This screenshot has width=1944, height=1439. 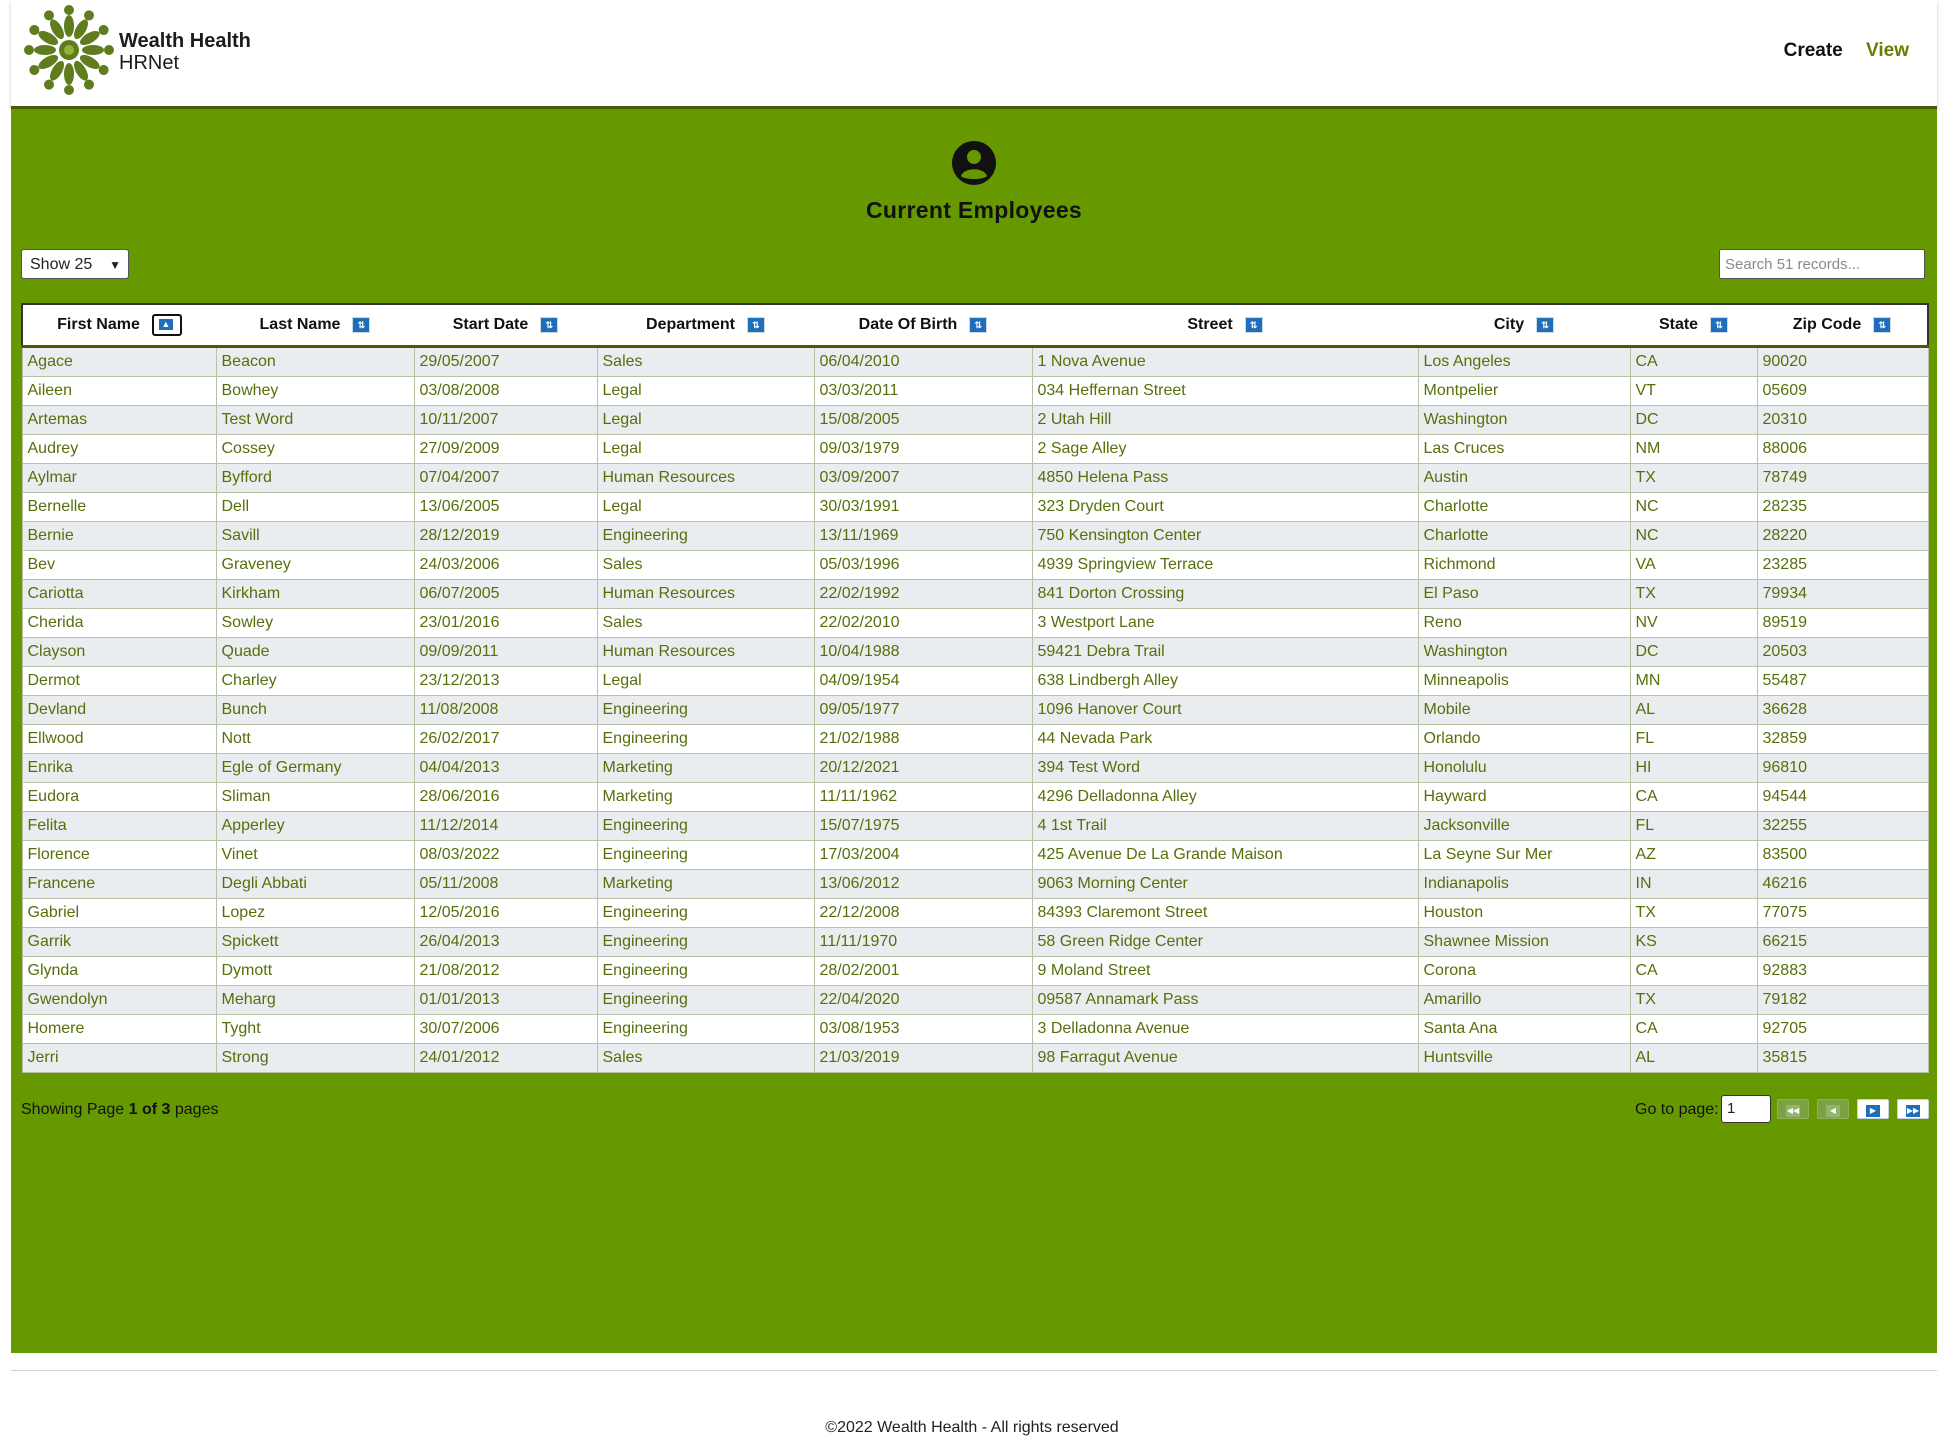 What do you see at coordinates (1524, 1000) in the screenshot?
I see `table-cell: Amarillo` at bounding box center [1524, 1000].